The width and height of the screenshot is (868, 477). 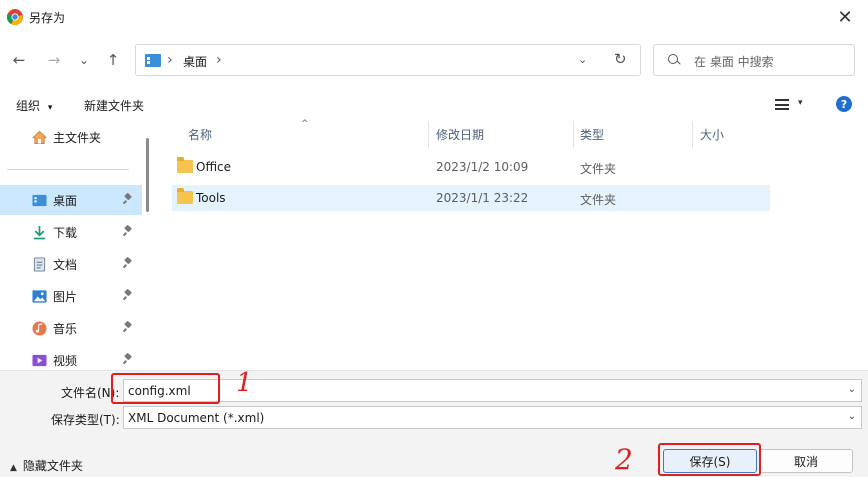 I want to click on annotation-step-2: 2, so click(x=624, y=459).